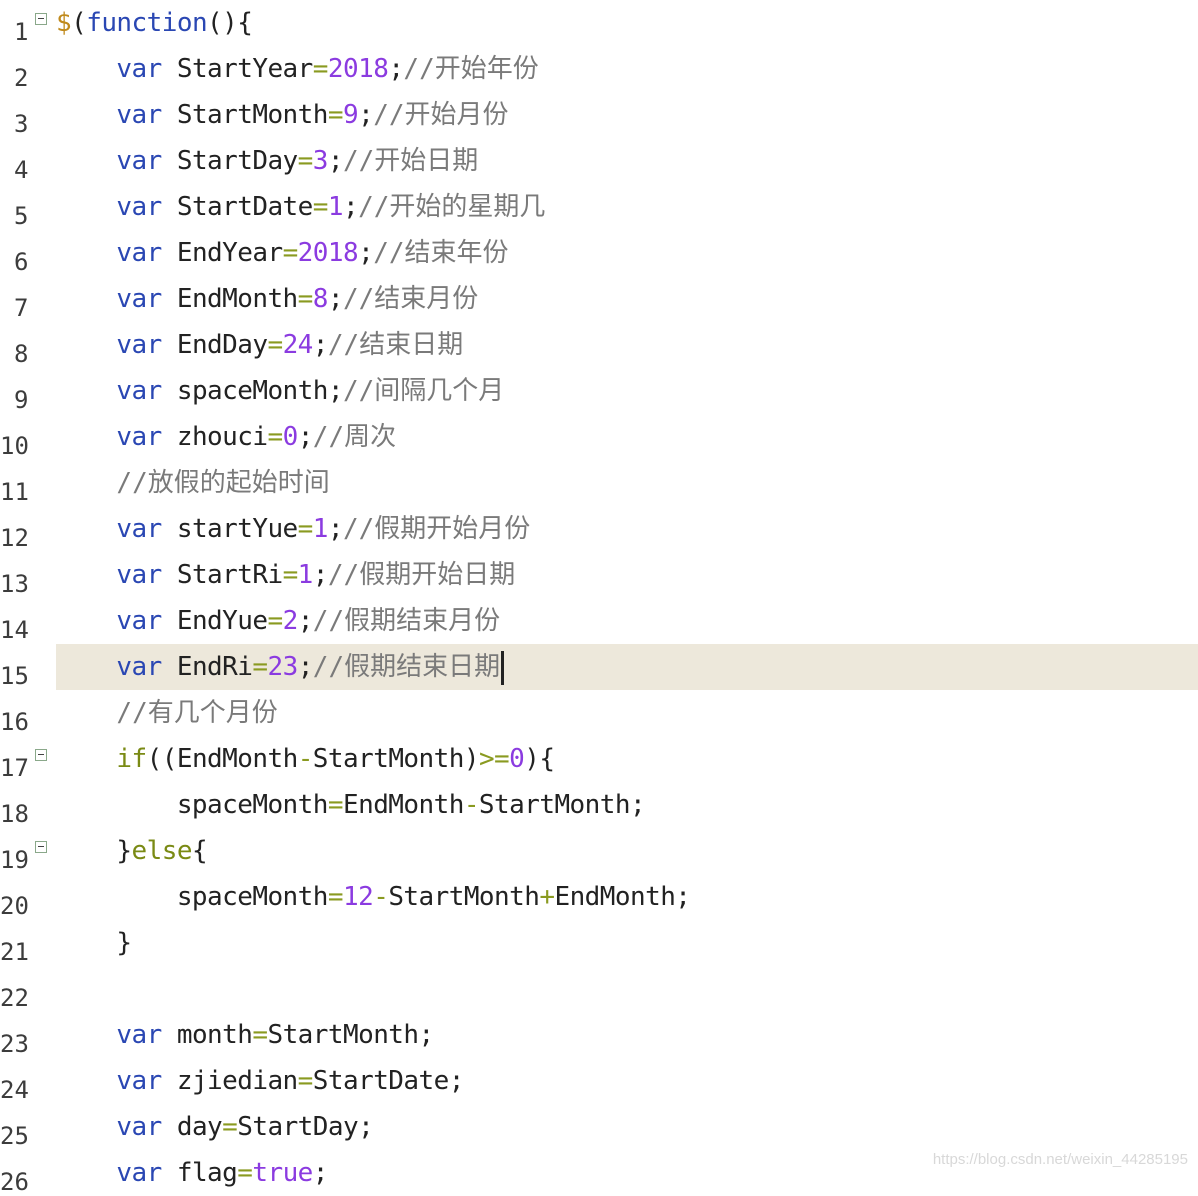 The image size is (1198, 1196). What do you see at coordinates (599, 69) in the screenshot?
I see `code-line: 2 var StartYear=2018;//开始年份` at bounding box center [599, 69].